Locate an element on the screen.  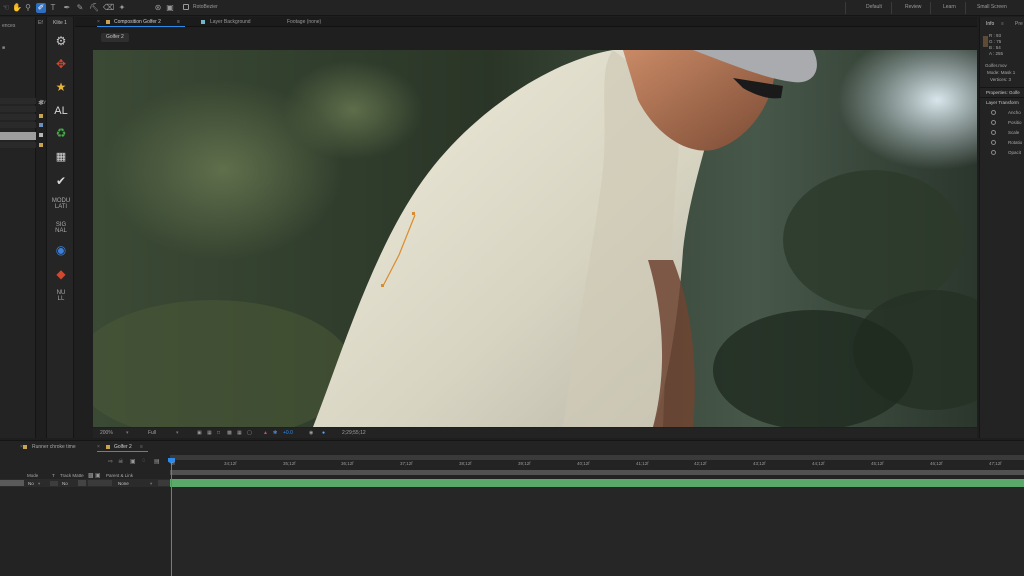
view-options-icon: ▢ is located at coordinates (249, 433).